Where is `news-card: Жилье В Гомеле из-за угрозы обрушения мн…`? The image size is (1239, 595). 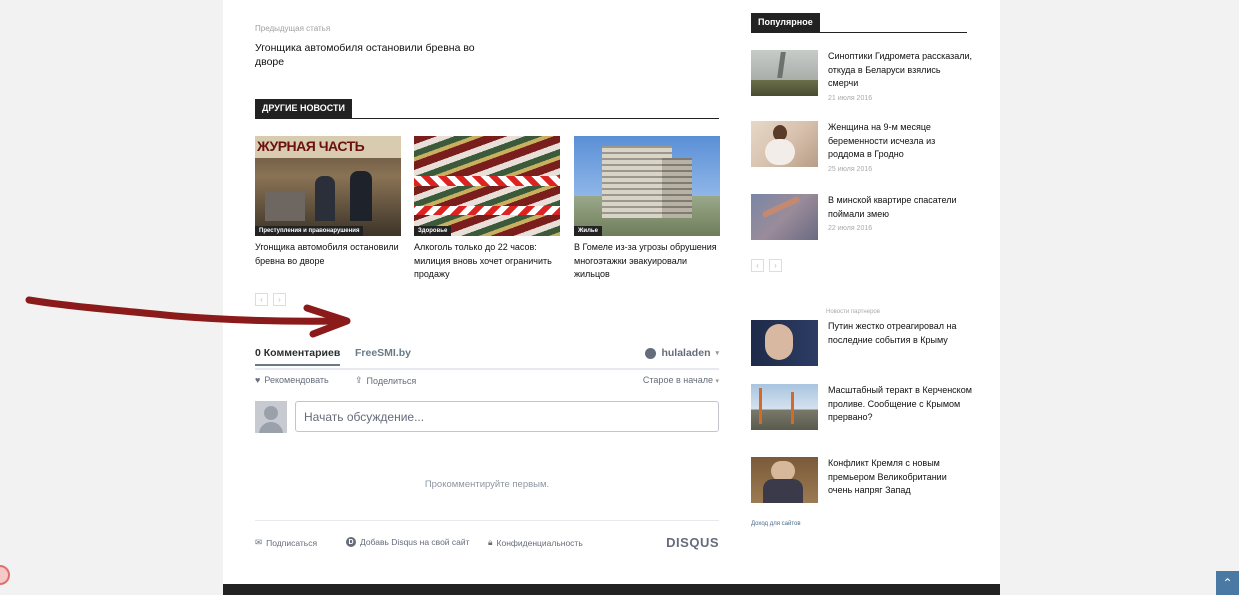 news-card: Жилье В Гомеле из-за угрозы обрушения мн… is located at coordinates (647, 209).